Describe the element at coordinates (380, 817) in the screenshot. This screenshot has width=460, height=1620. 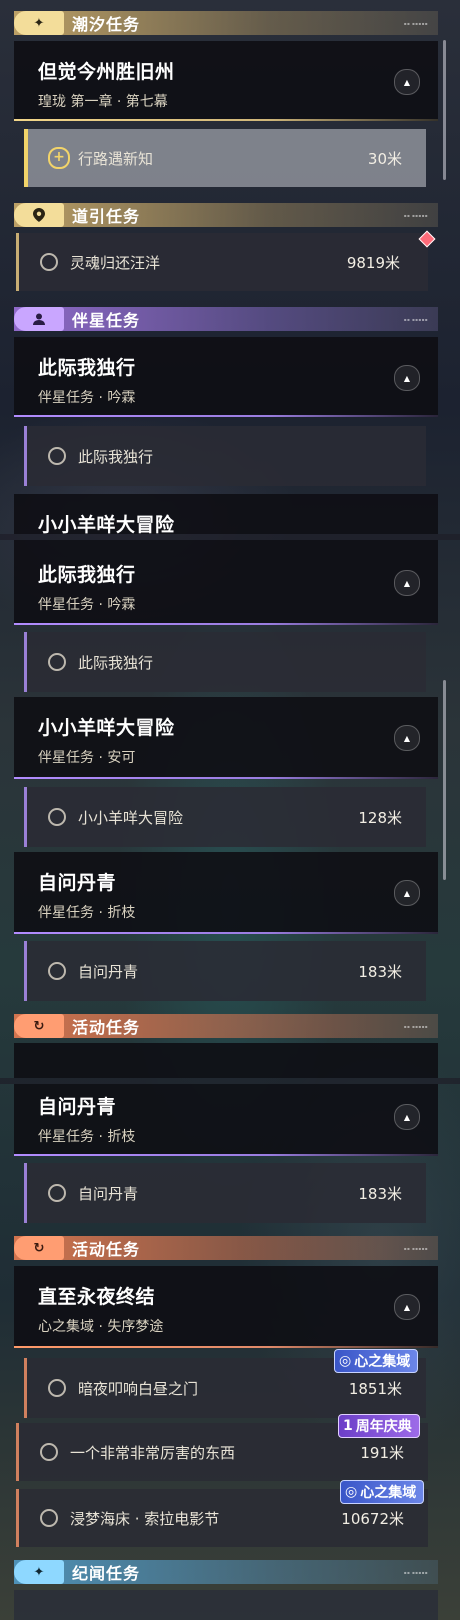
I see `objective-distance: 128米` at that location.